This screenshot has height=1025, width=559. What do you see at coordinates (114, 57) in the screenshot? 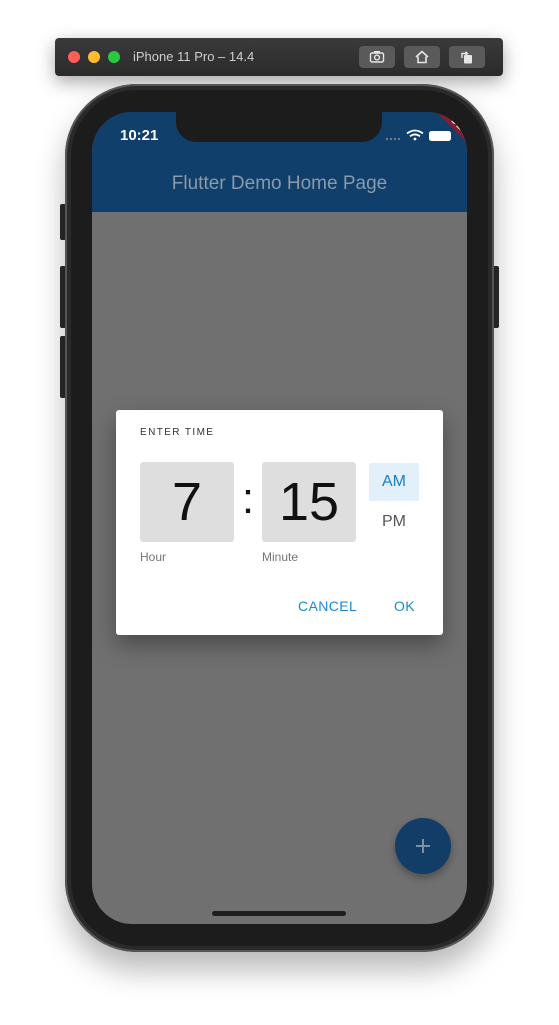
I see `zoom-window-button` at bounding box center [114, 57].